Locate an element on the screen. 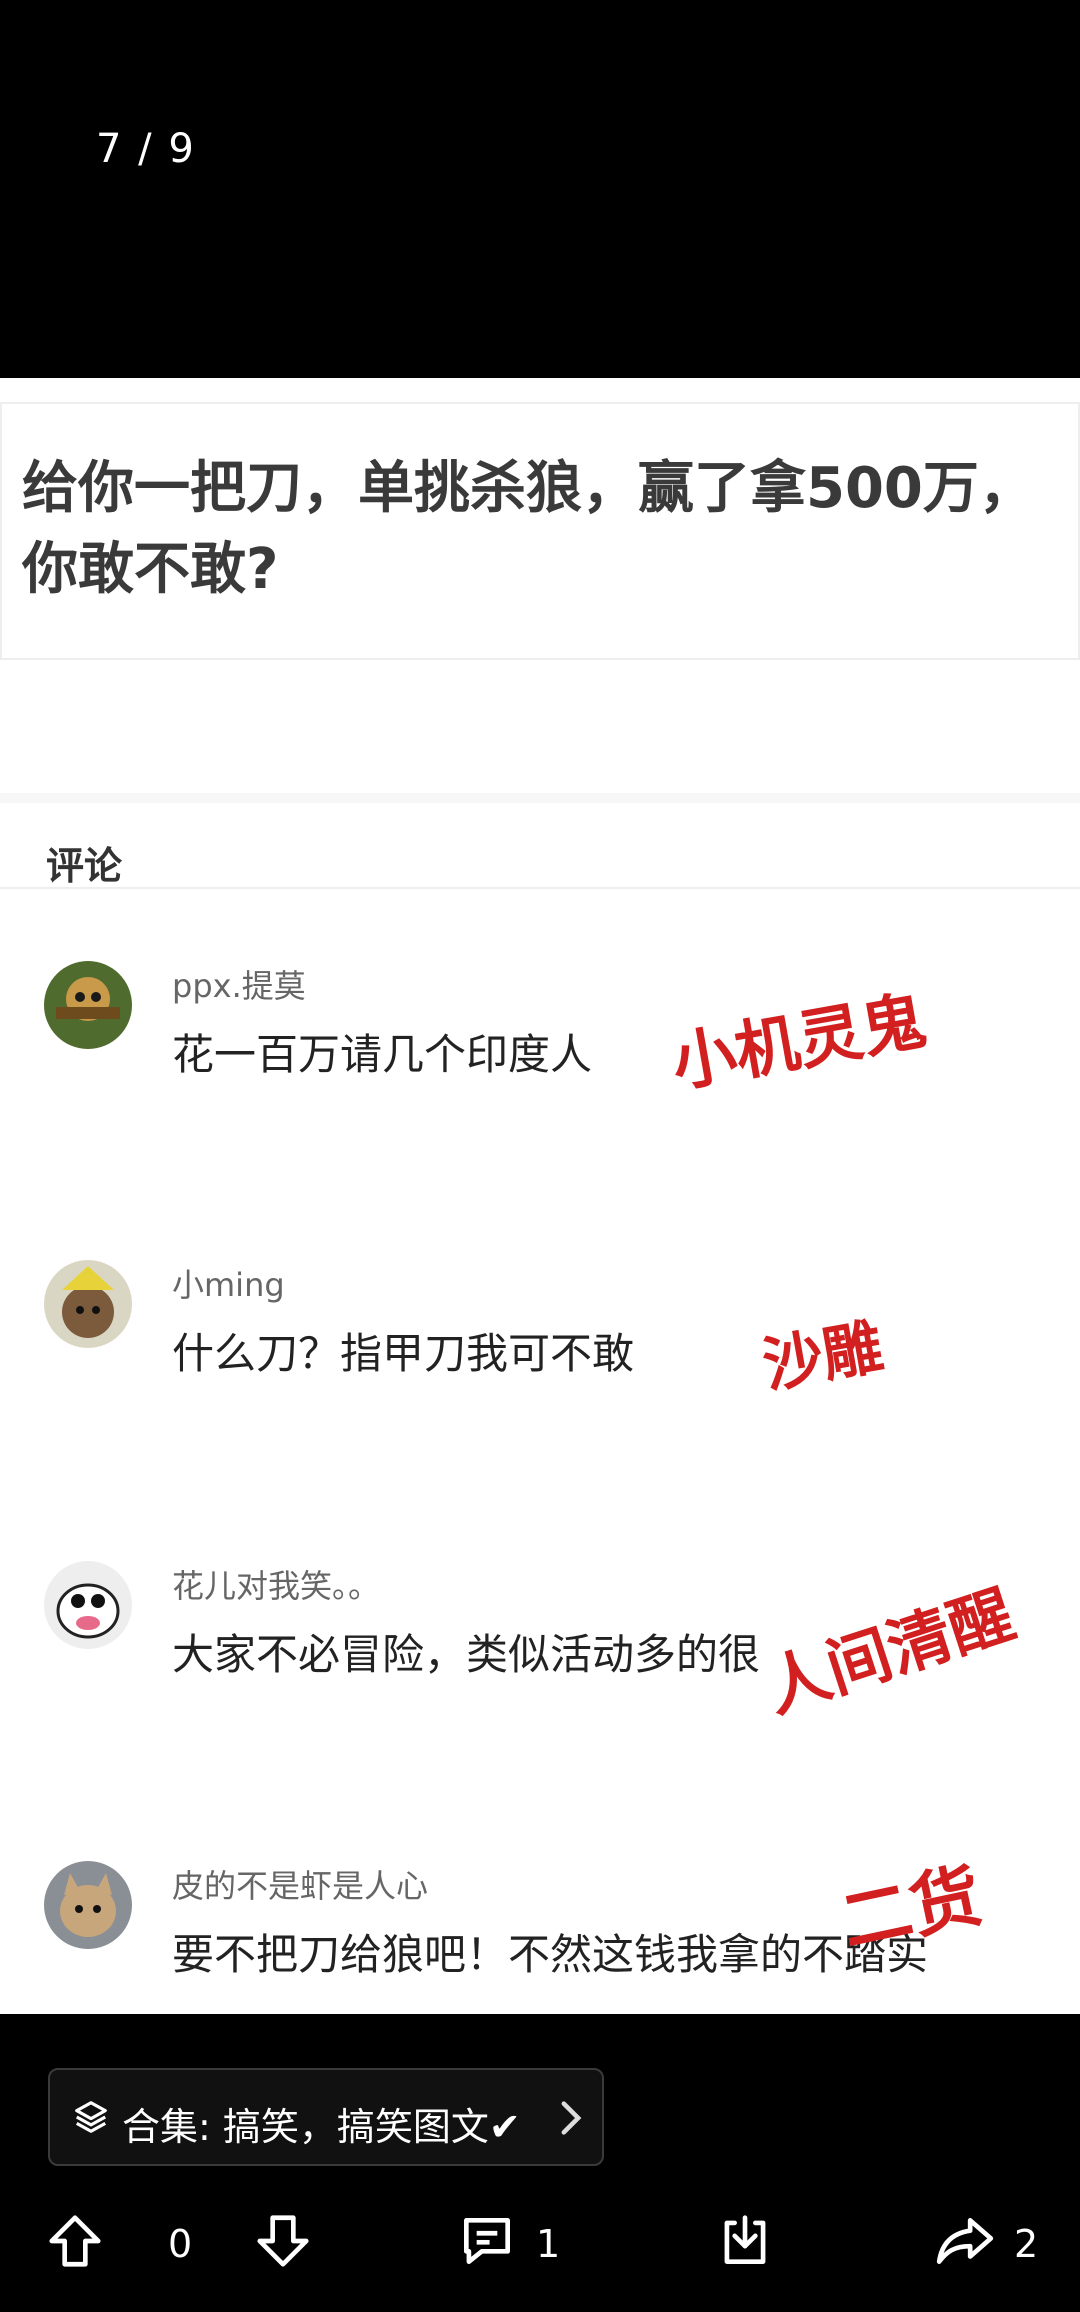 The width and height of the screenshot is (1080, 2312). downvote-button is located at coordinates (283, 2245).